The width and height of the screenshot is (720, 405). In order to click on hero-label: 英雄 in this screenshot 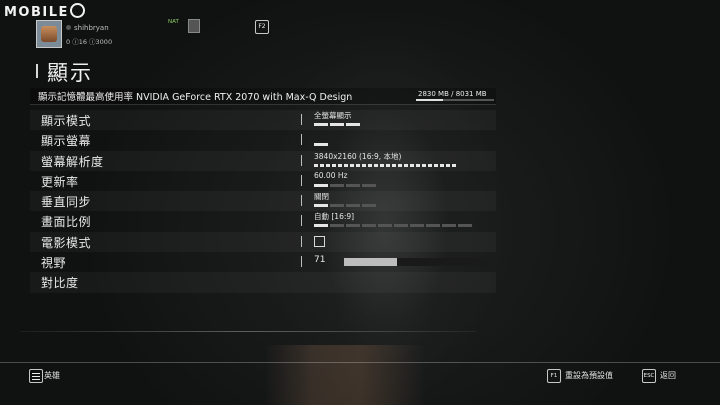, I will do `click(52, 375)`.